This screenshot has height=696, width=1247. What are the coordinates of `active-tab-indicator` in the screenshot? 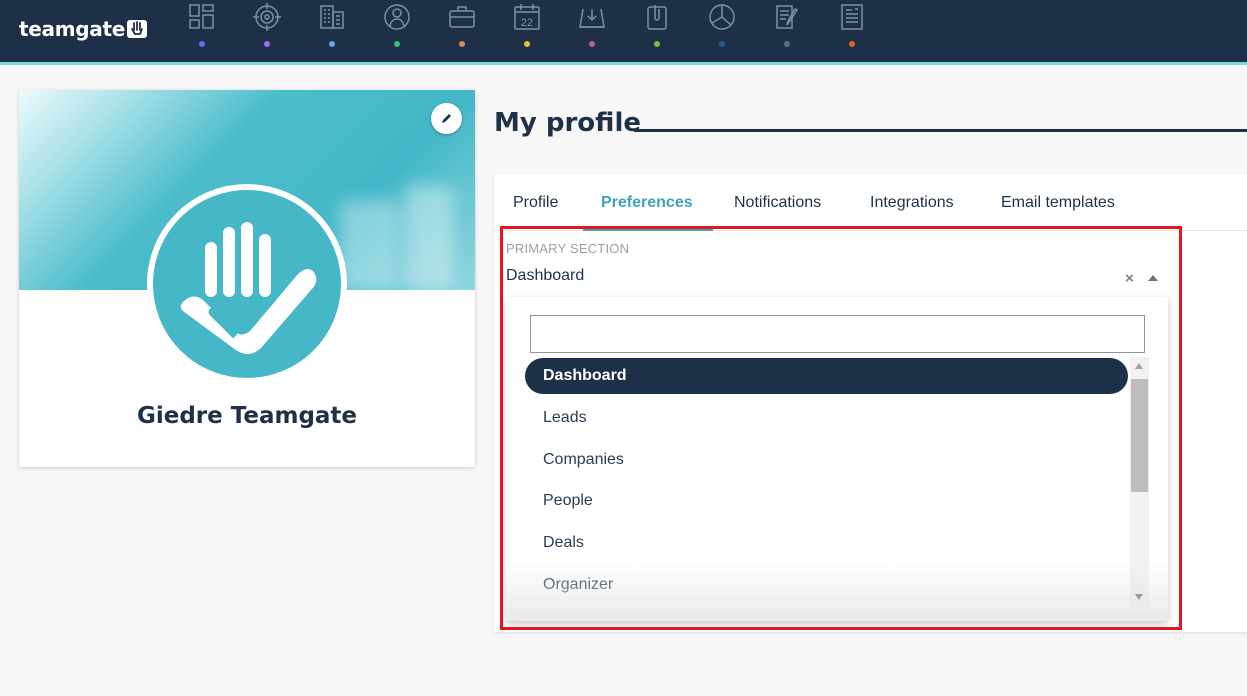 It's located at (648, 229).